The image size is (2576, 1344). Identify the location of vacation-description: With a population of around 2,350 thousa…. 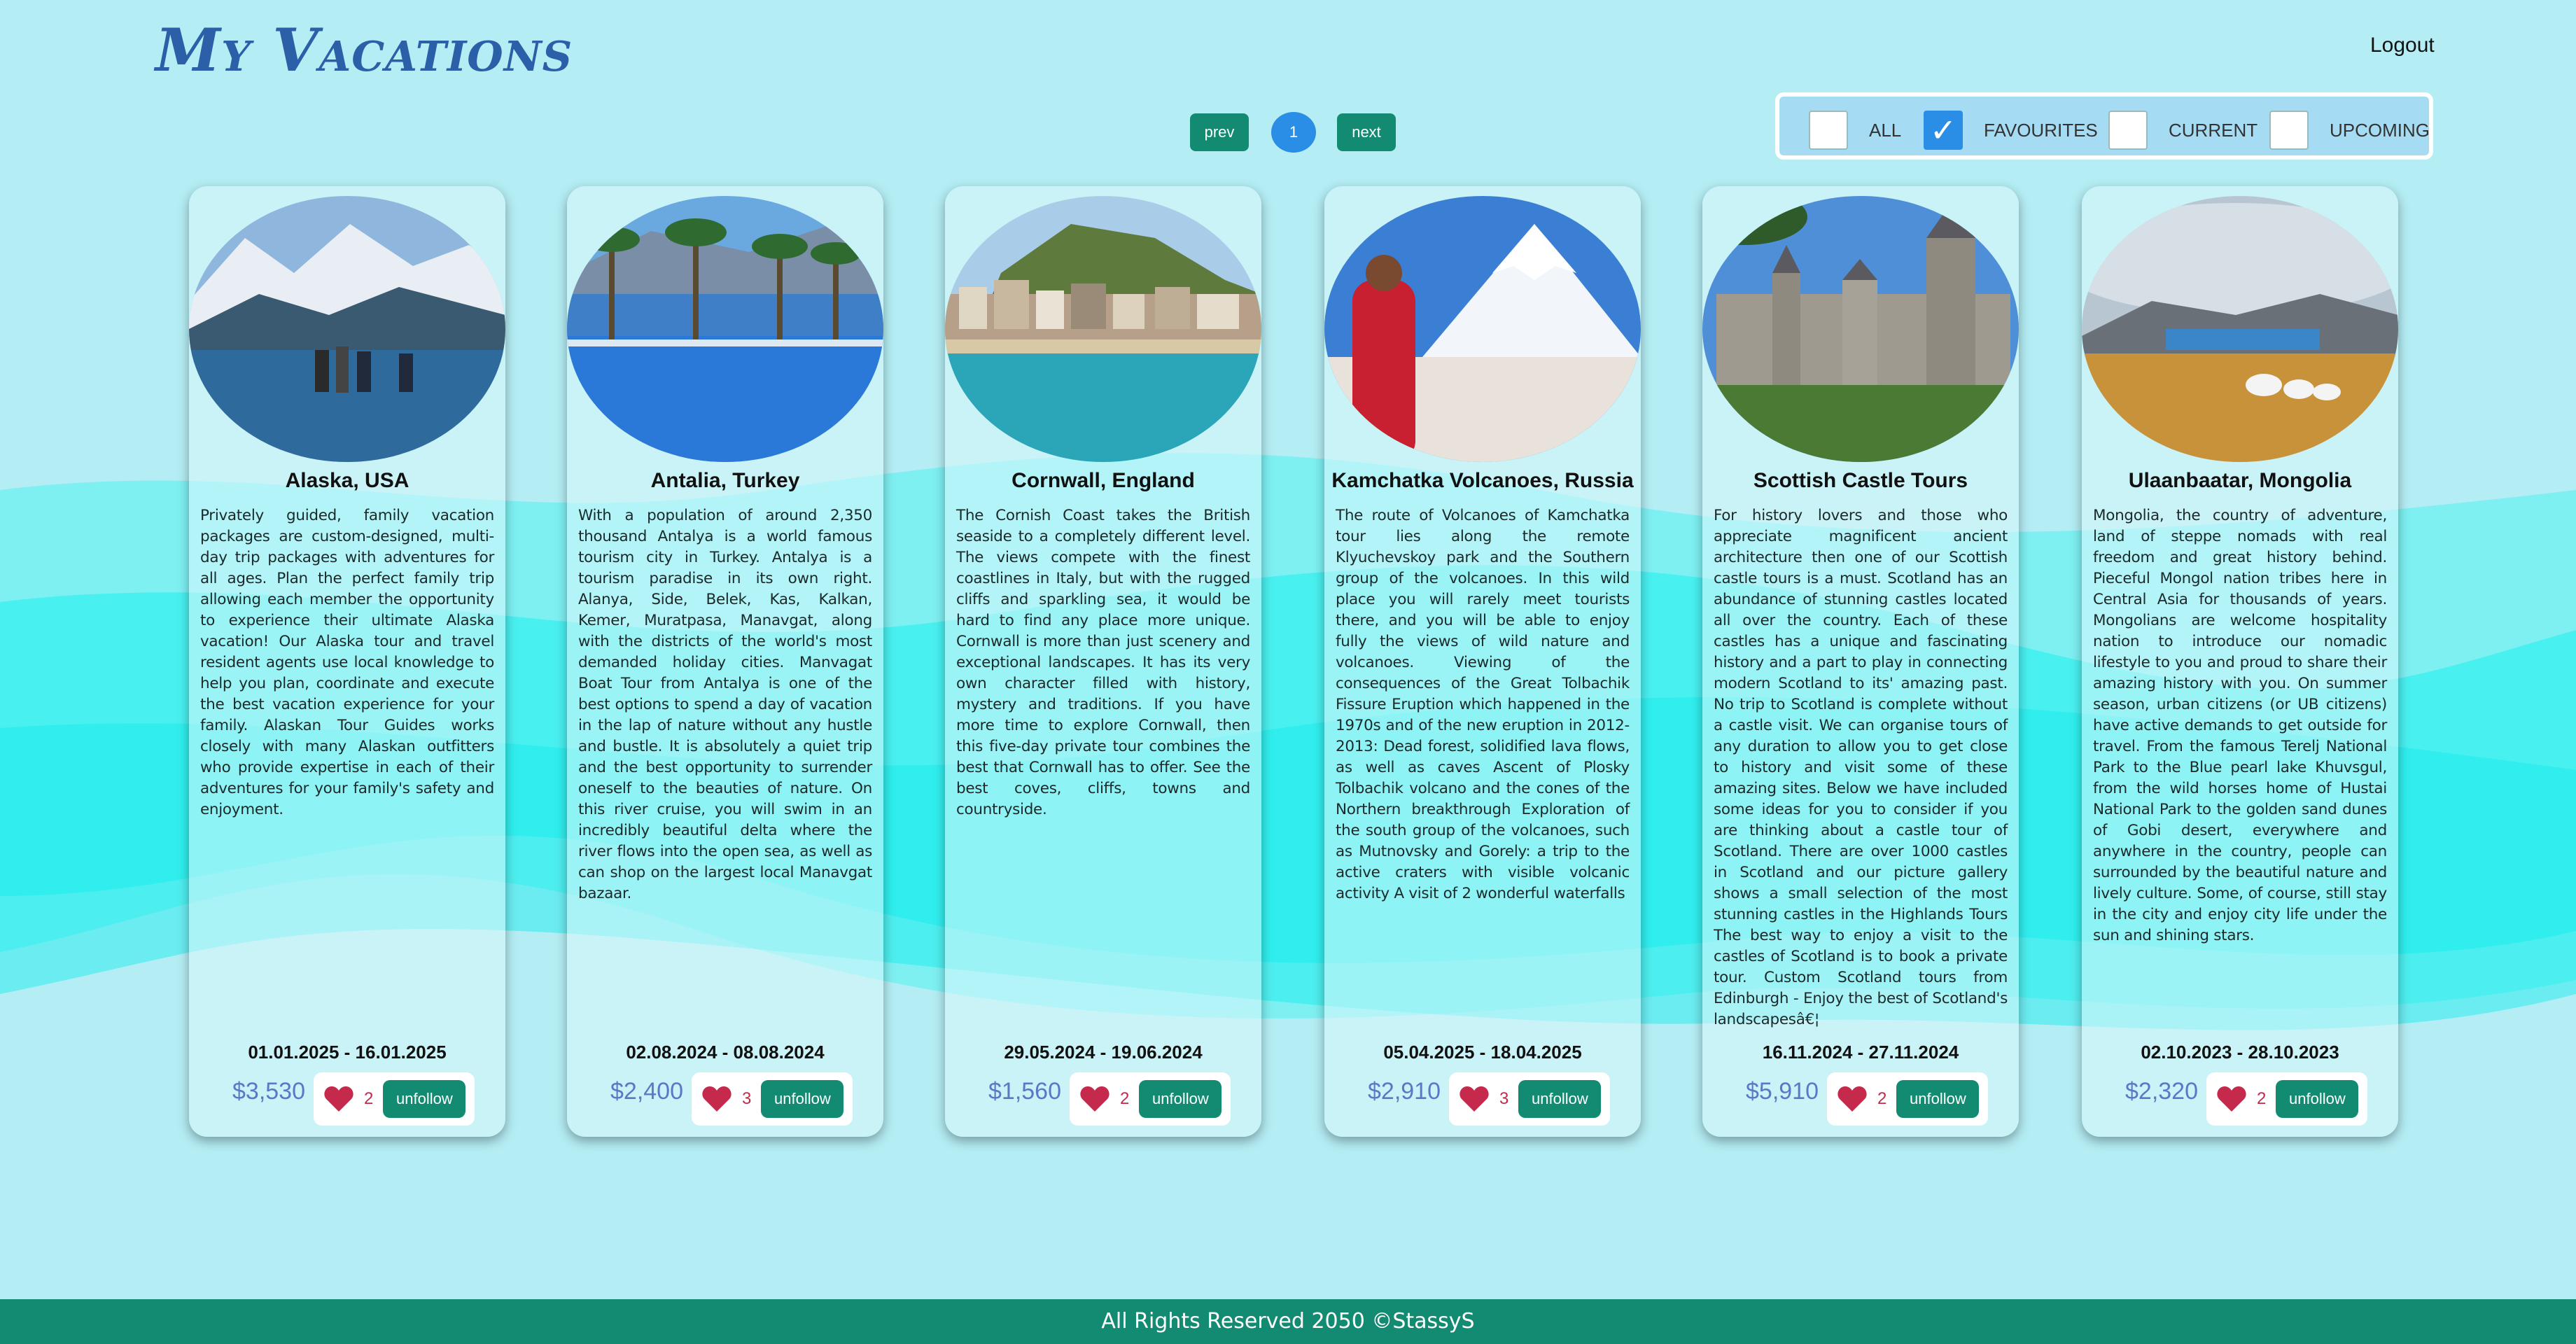
(725, 704).